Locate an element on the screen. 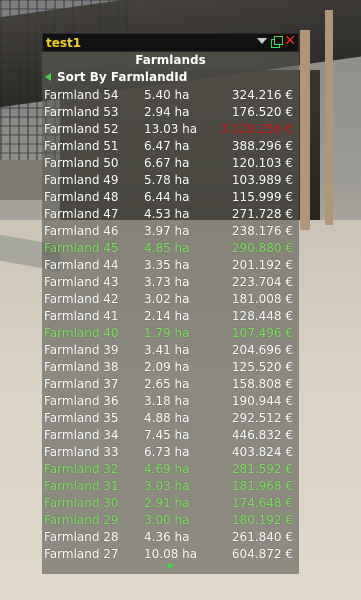  farmland-row: Farmland 29 3.00 ha 180.192 € is located at coordinates (170, 519).